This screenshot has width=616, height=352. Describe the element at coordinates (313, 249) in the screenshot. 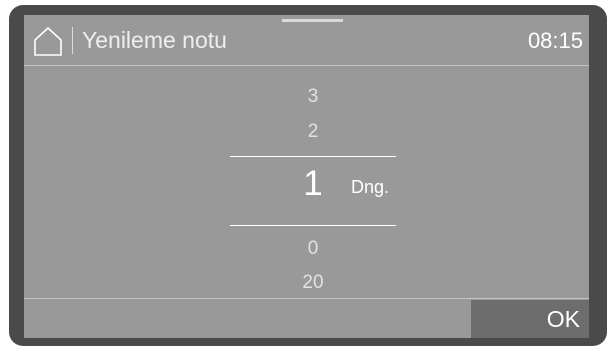

I see `picker-value-below-1: 0` at that location.